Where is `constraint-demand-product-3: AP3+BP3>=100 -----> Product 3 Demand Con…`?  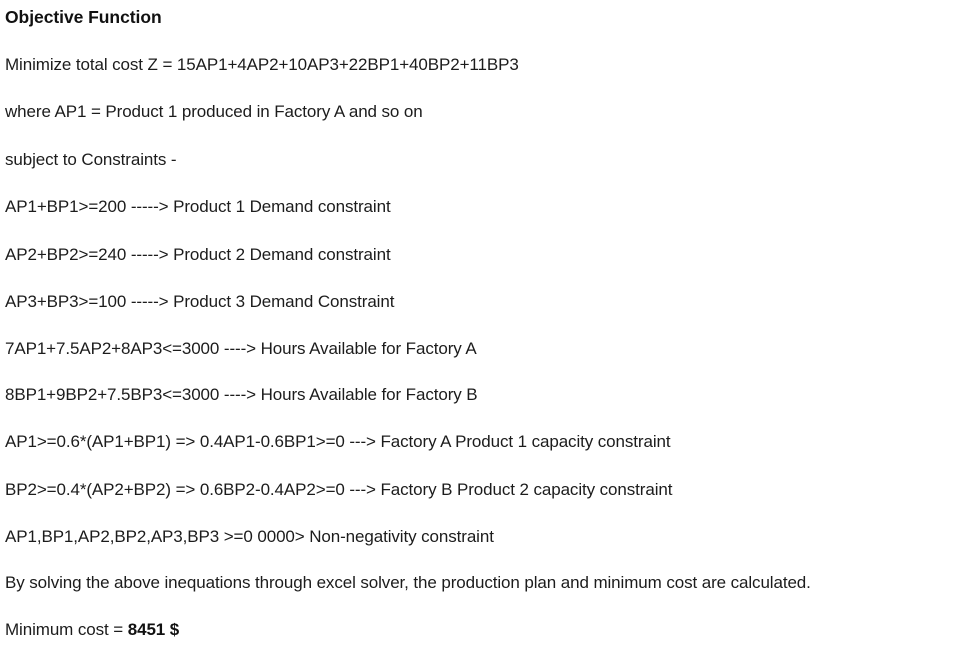 constraint-demand-product-3: AP3+BP3>=100 -----> Product 3 Demand Con… is located at coordinates (200, 301).